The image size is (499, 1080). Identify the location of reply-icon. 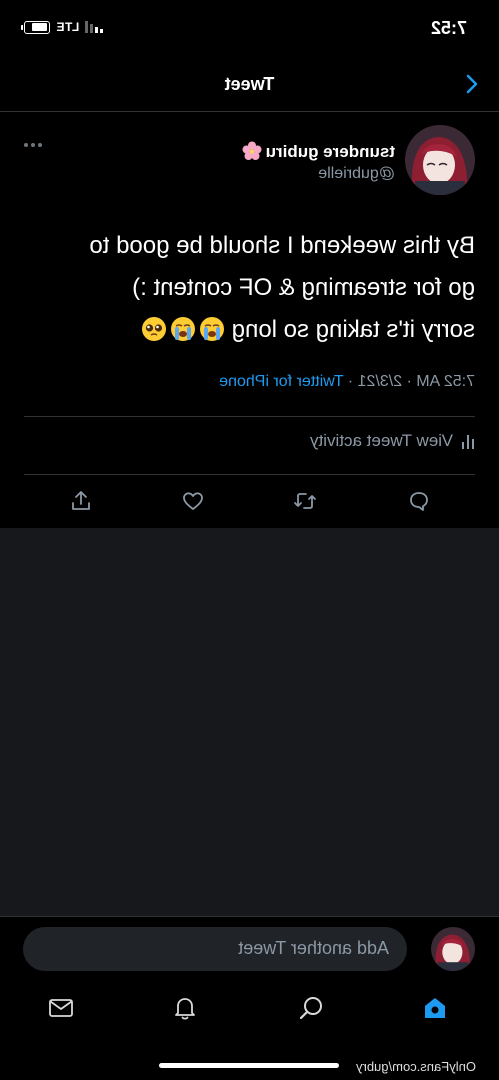
(419, 501).